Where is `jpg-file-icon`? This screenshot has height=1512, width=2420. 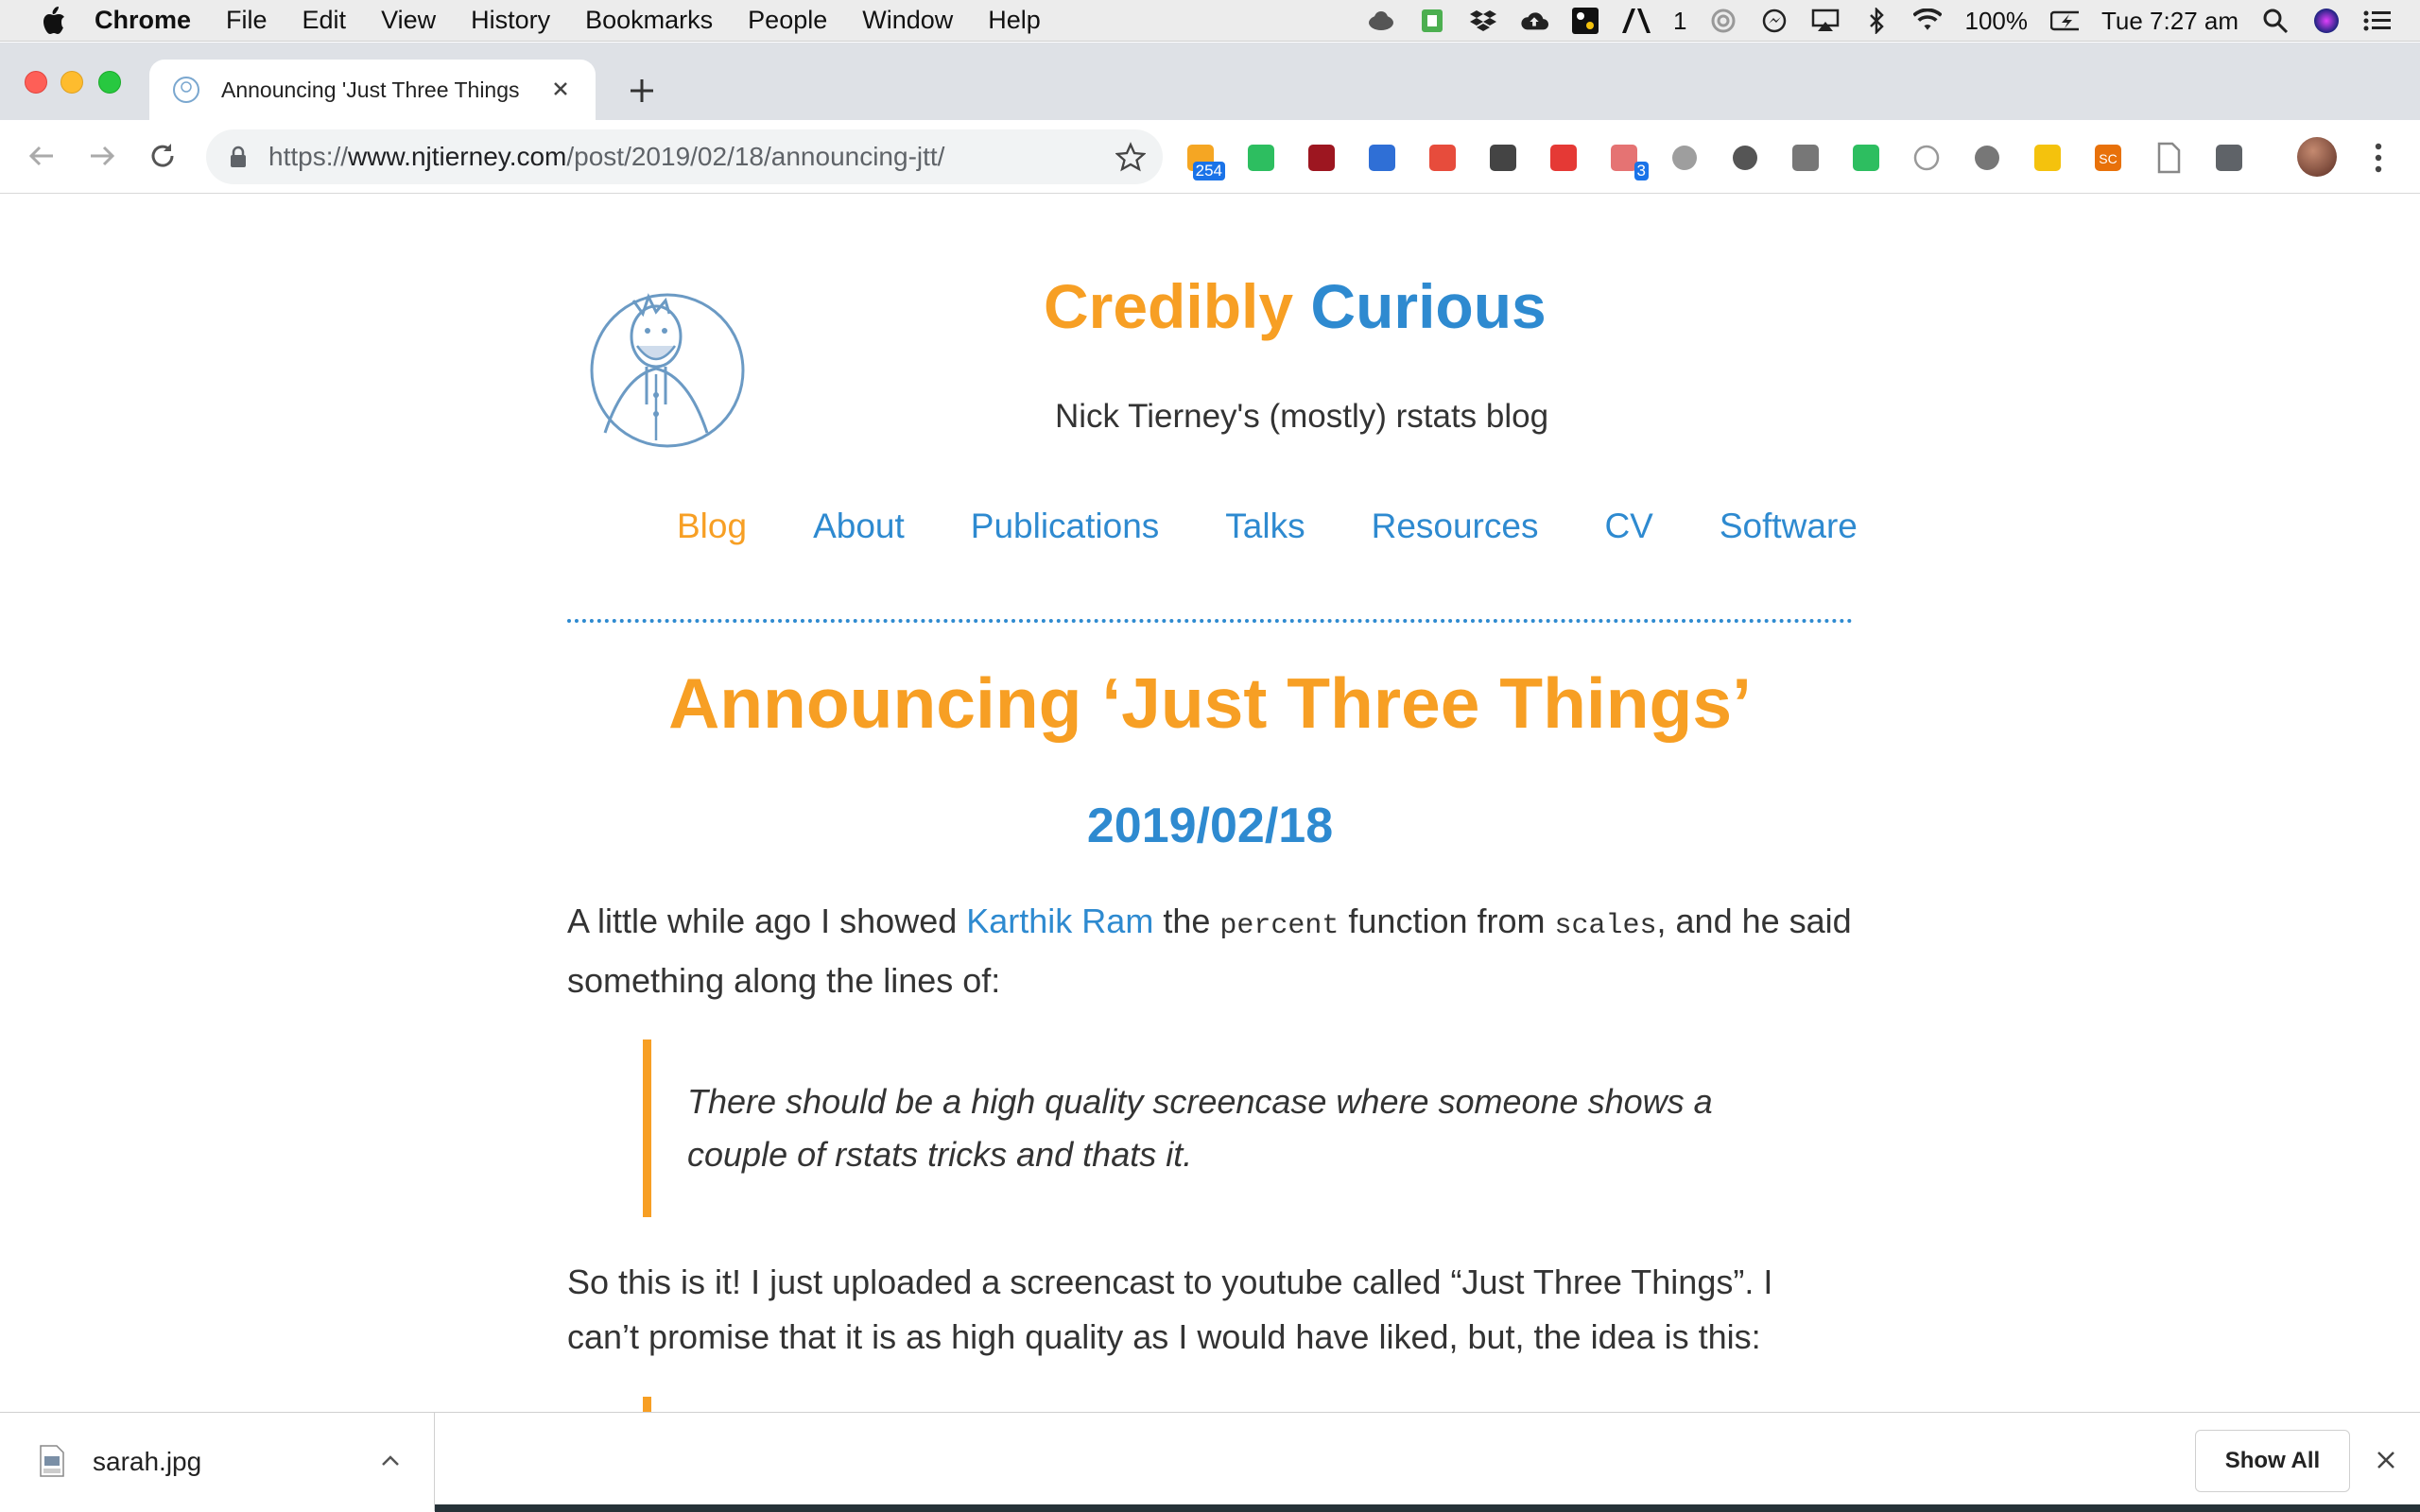
jpg-file-icon is located at coordinates (52, 1461).